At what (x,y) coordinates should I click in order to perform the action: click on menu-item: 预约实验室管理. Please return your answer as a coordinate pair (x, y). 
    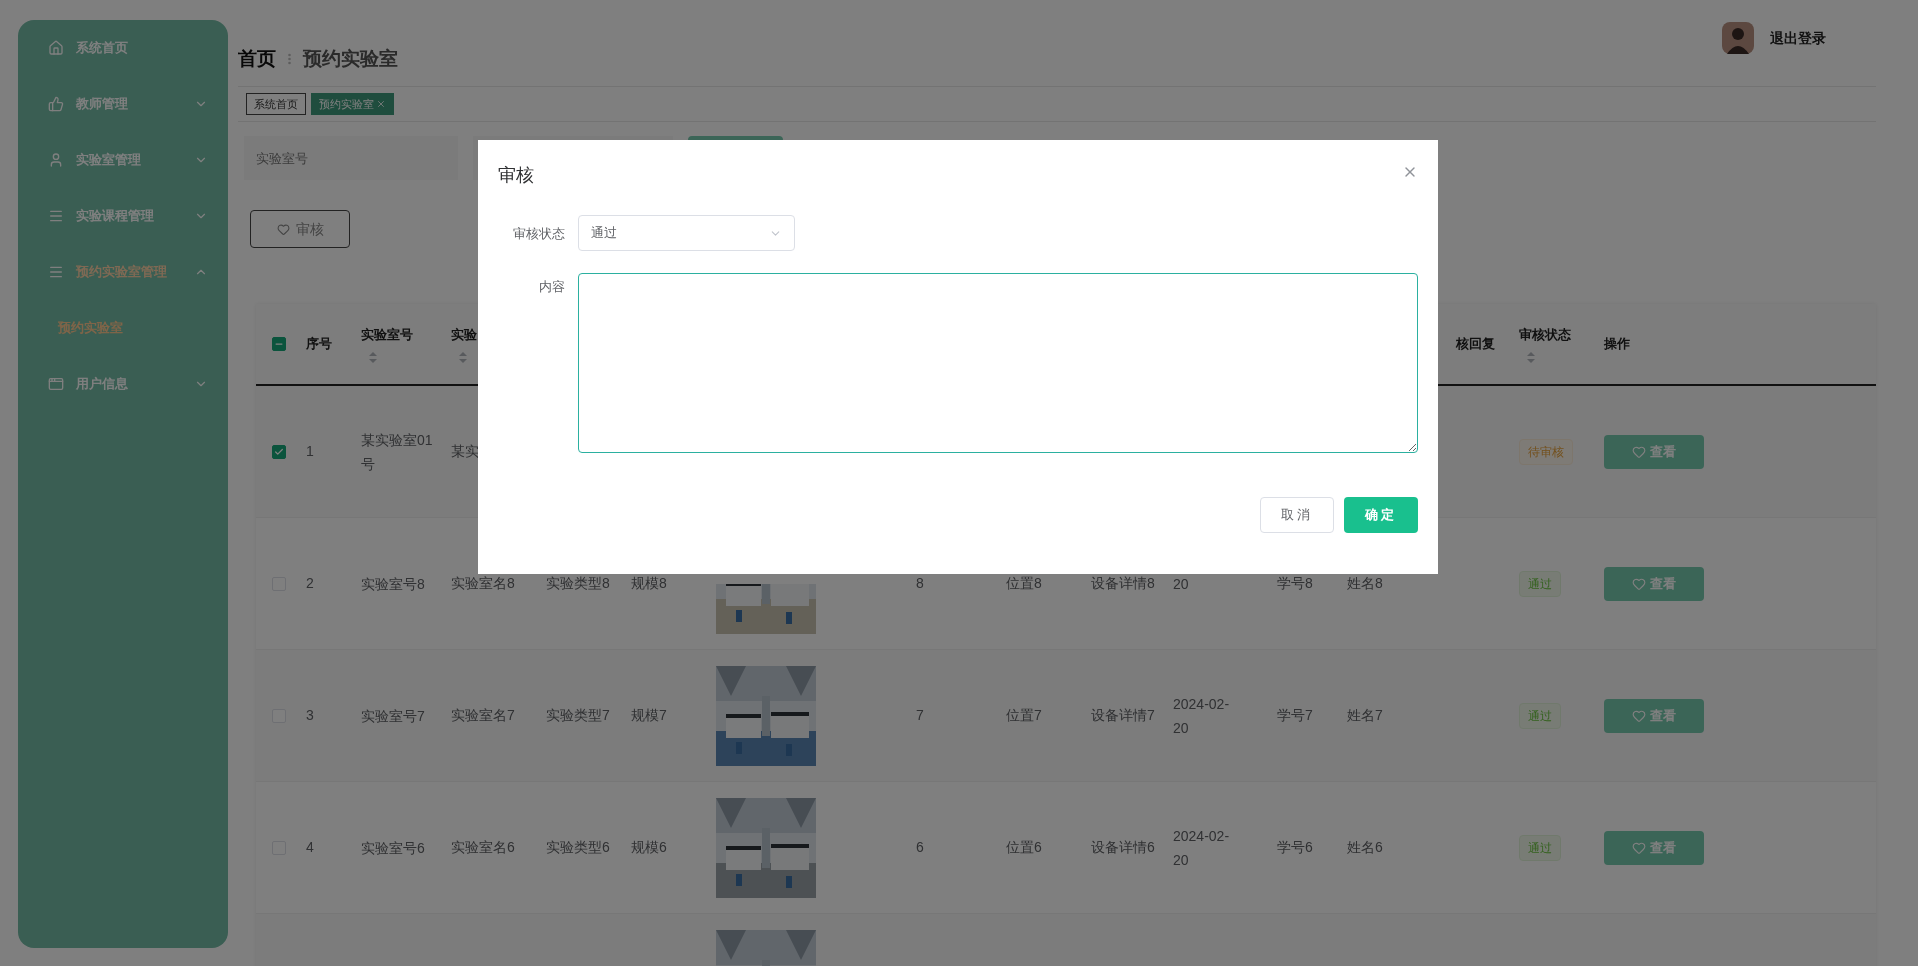
    Looking at the image, I should click on (123, 272).